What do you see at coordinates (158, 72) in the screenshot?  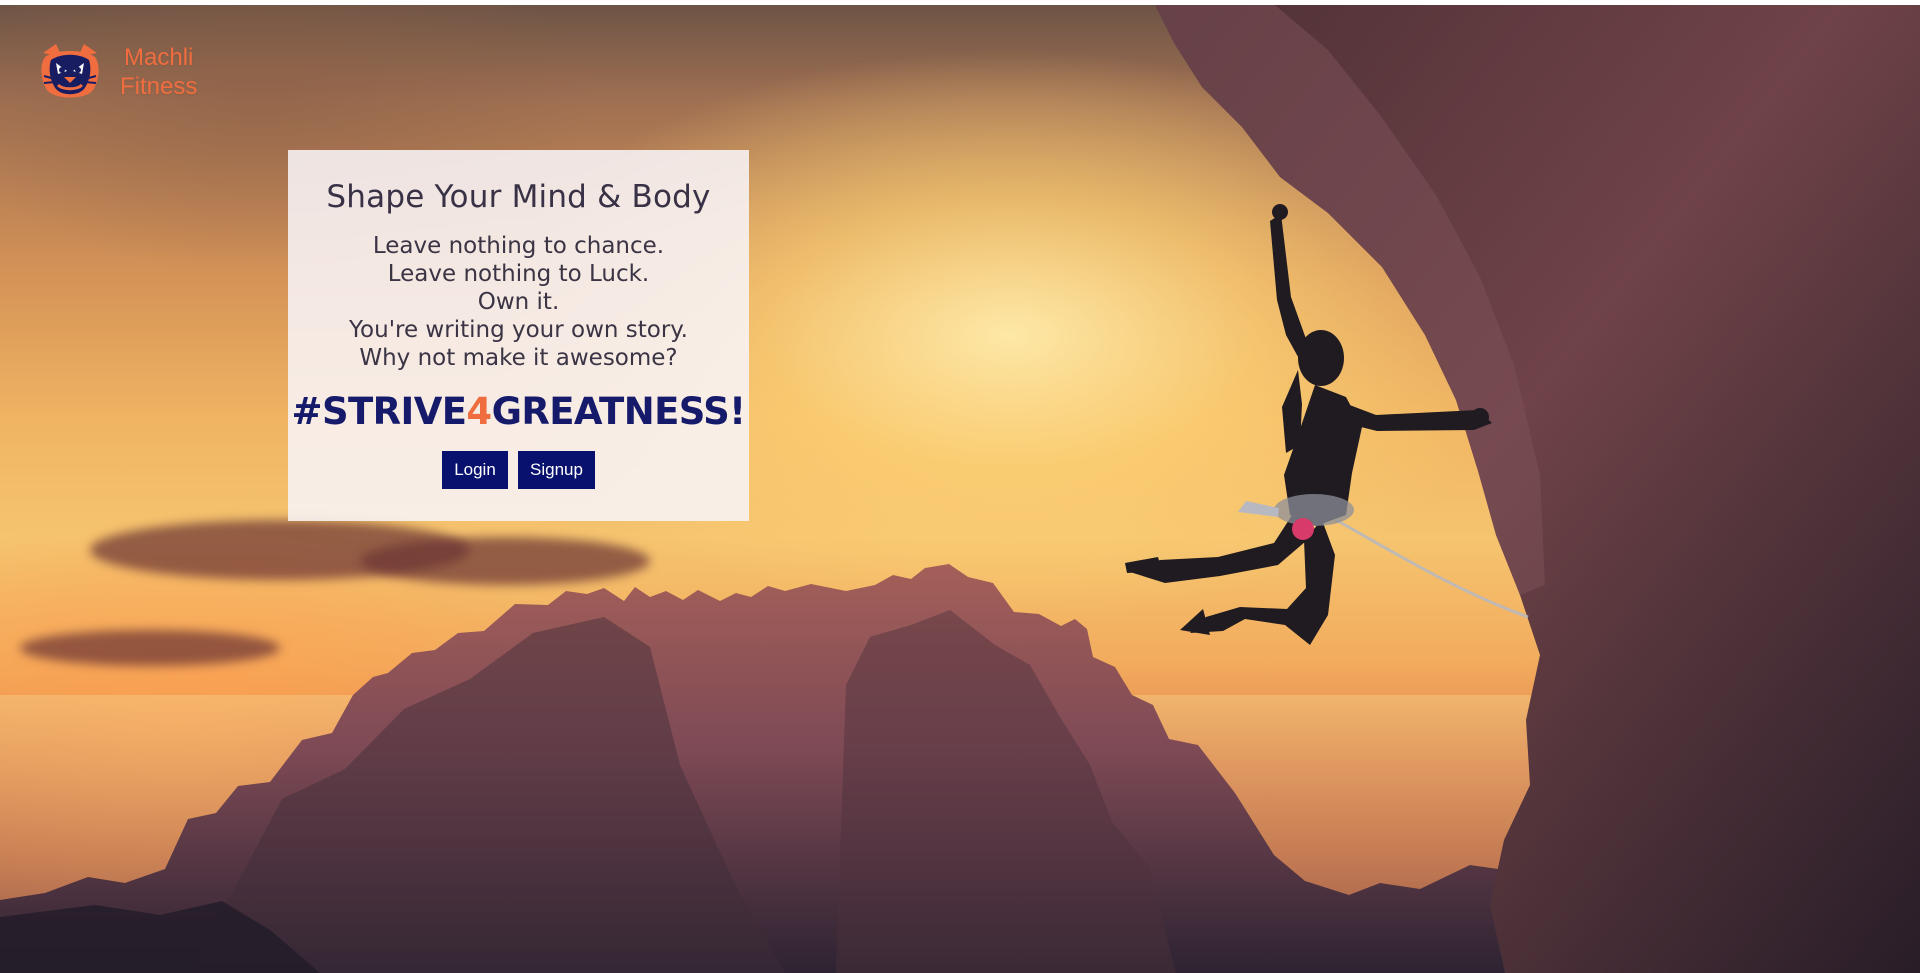 I see `brand-name: Machli Fitness` at bounding box center [158, 72].